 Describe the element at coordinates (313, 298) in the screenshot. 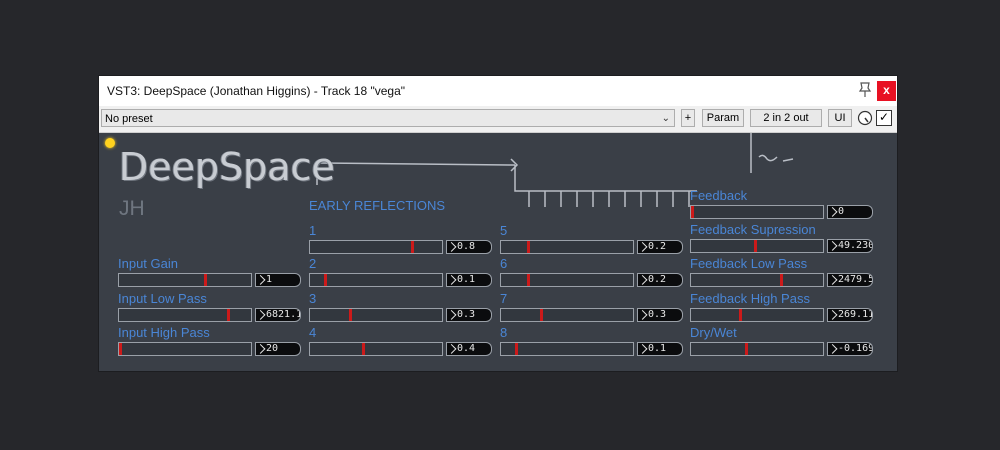

I see `er-3-label: 3` at that location.